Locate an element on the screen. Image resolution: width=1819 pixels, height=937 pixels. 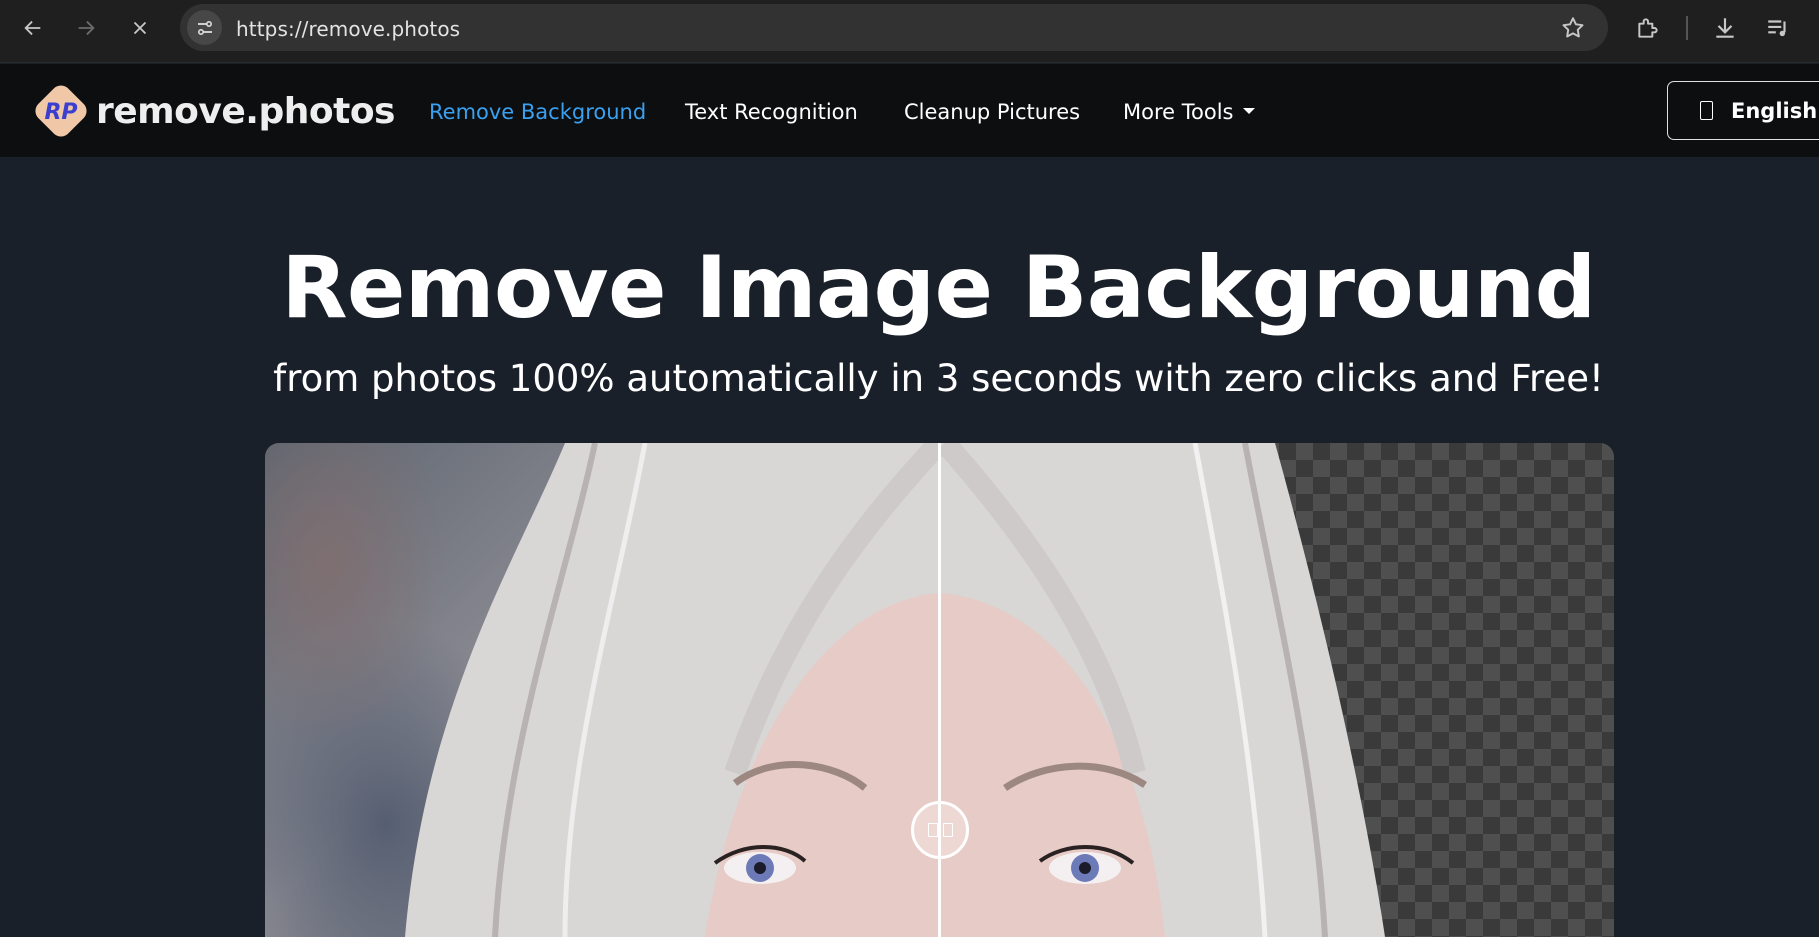
logo-text: remove.photos is located at coordinates (245, 111).